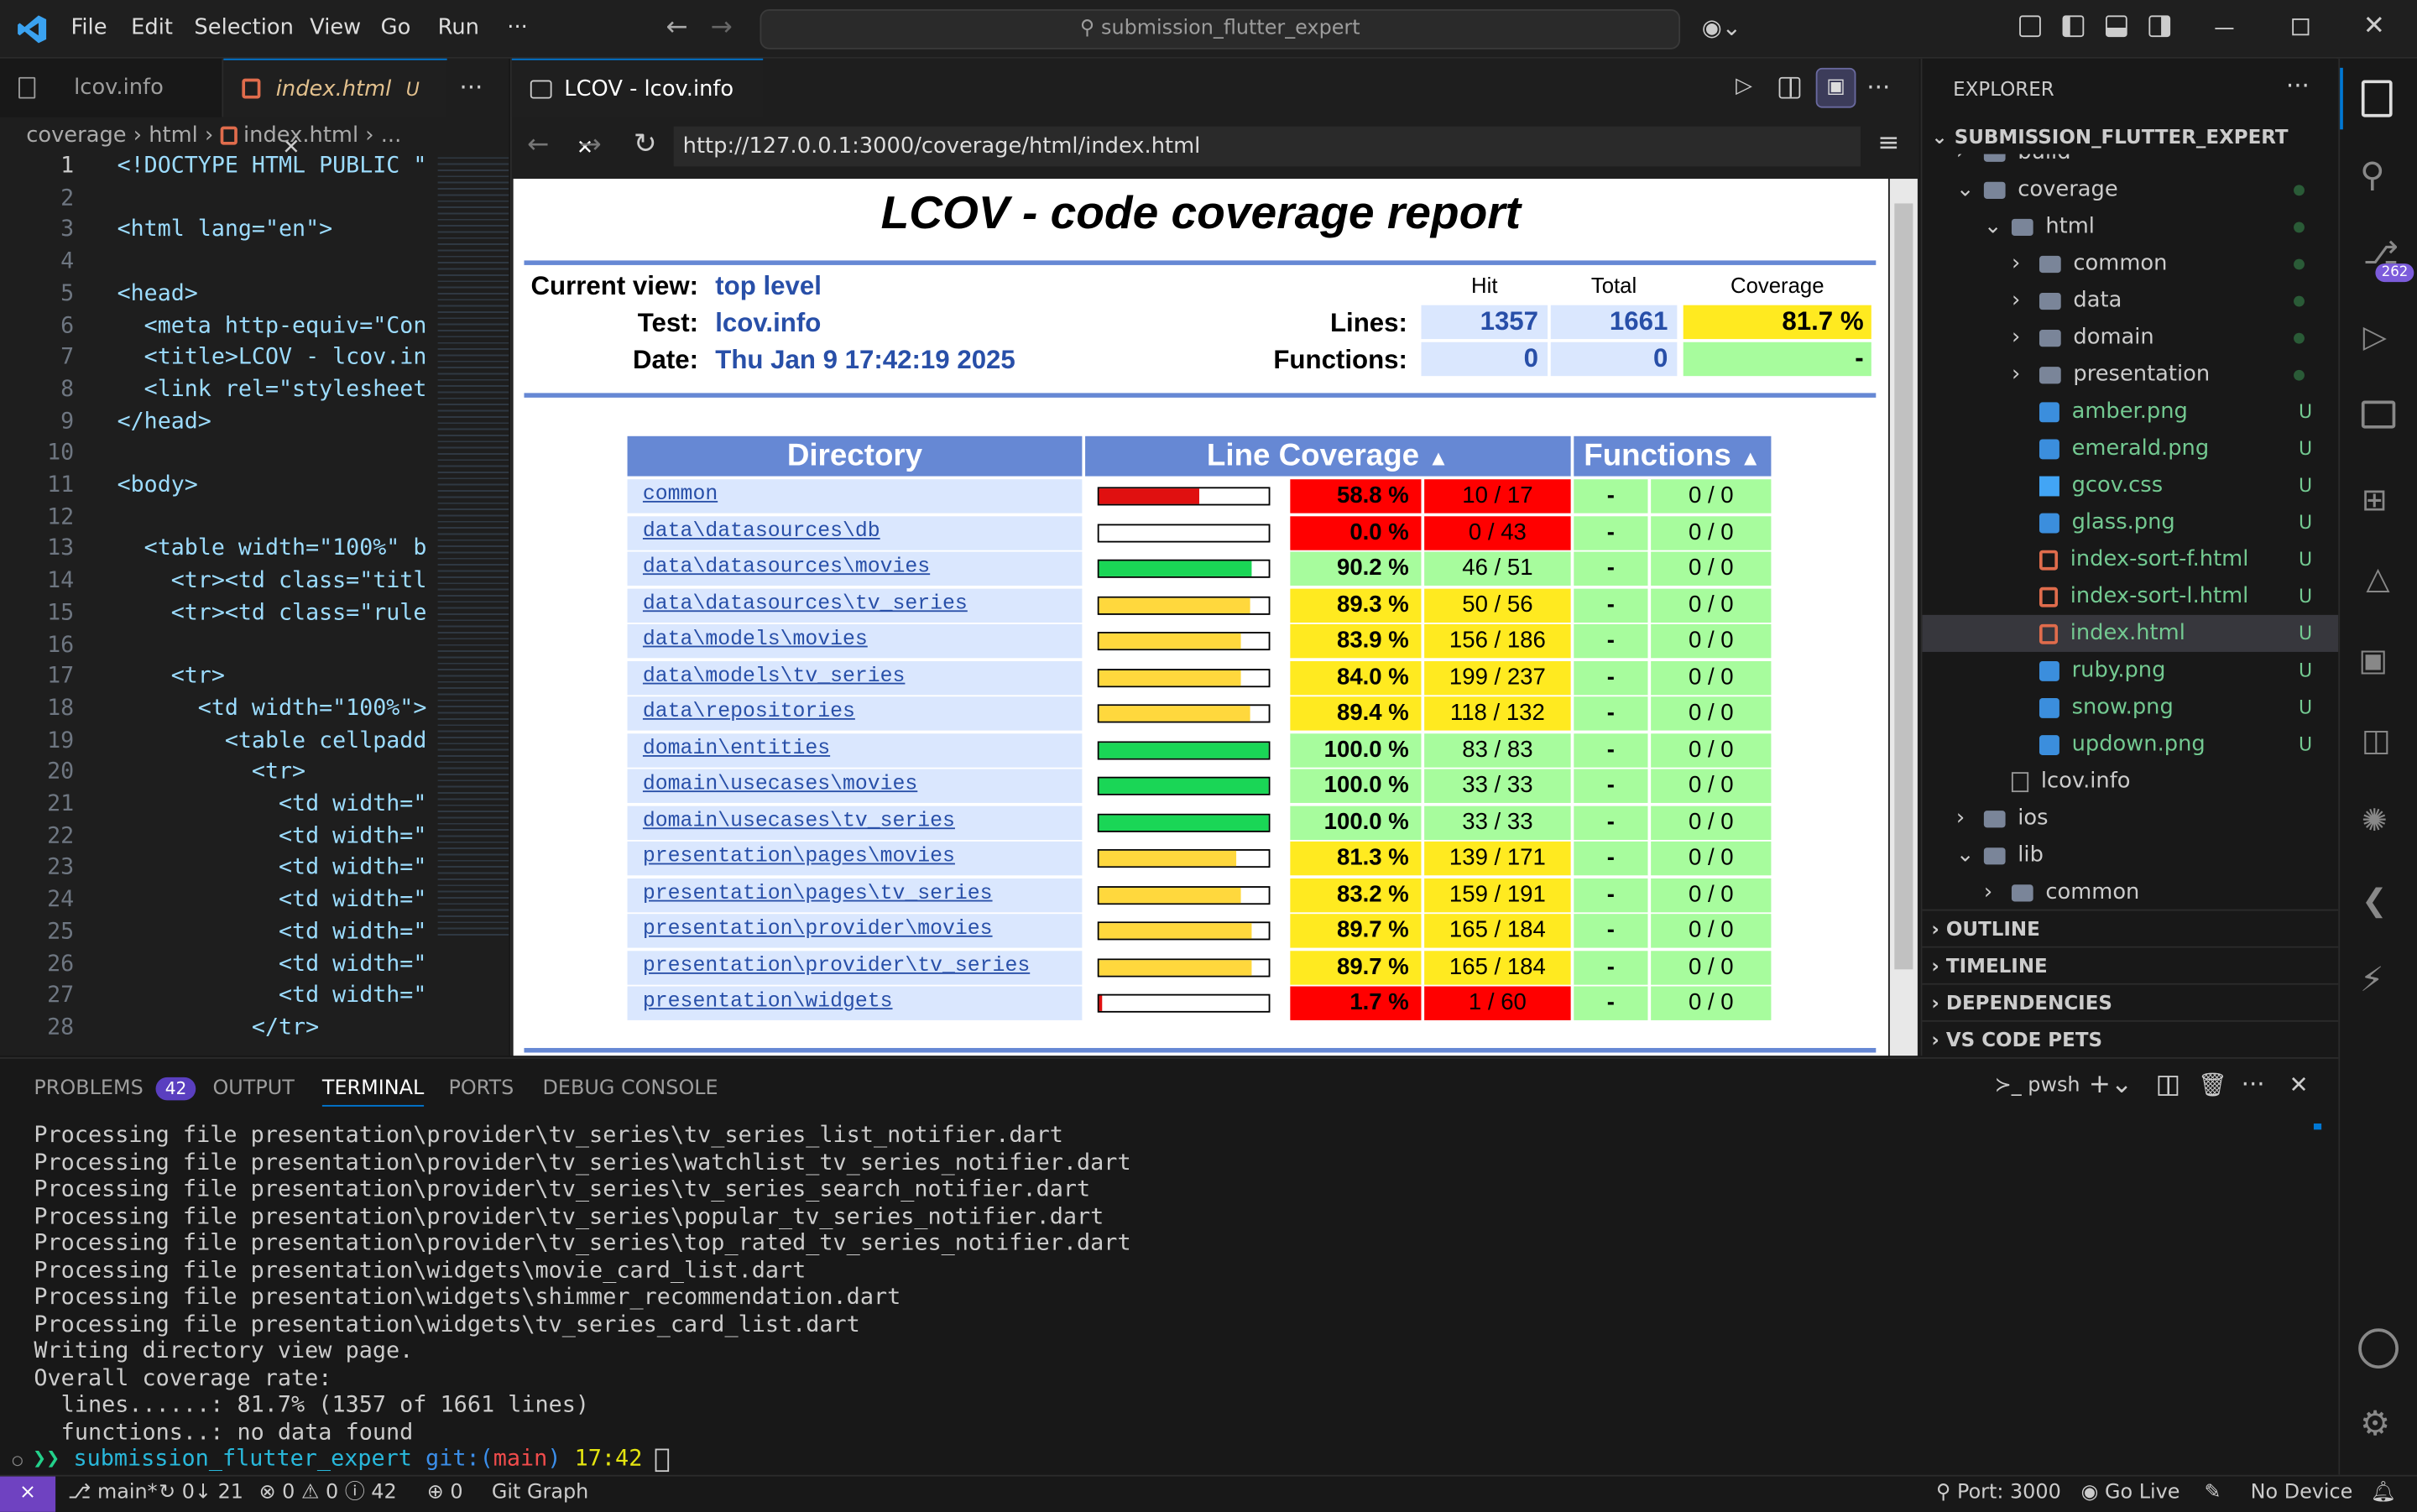  I want to click on code-line: 23 <td width=", so click(219, 872).